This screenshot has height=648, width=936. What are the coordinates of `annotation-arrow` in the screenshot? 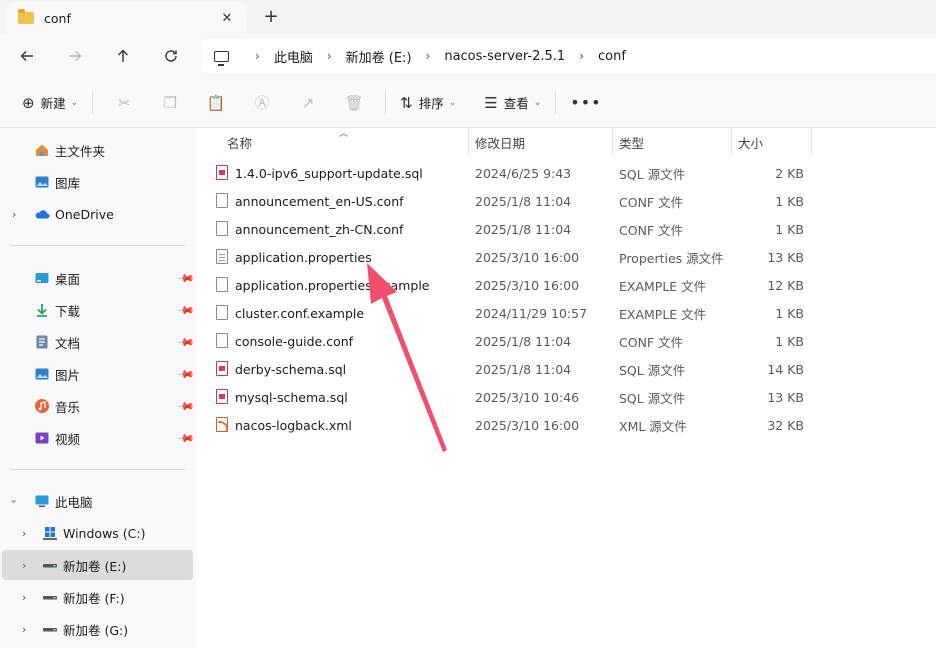 It's located at (407, 357).